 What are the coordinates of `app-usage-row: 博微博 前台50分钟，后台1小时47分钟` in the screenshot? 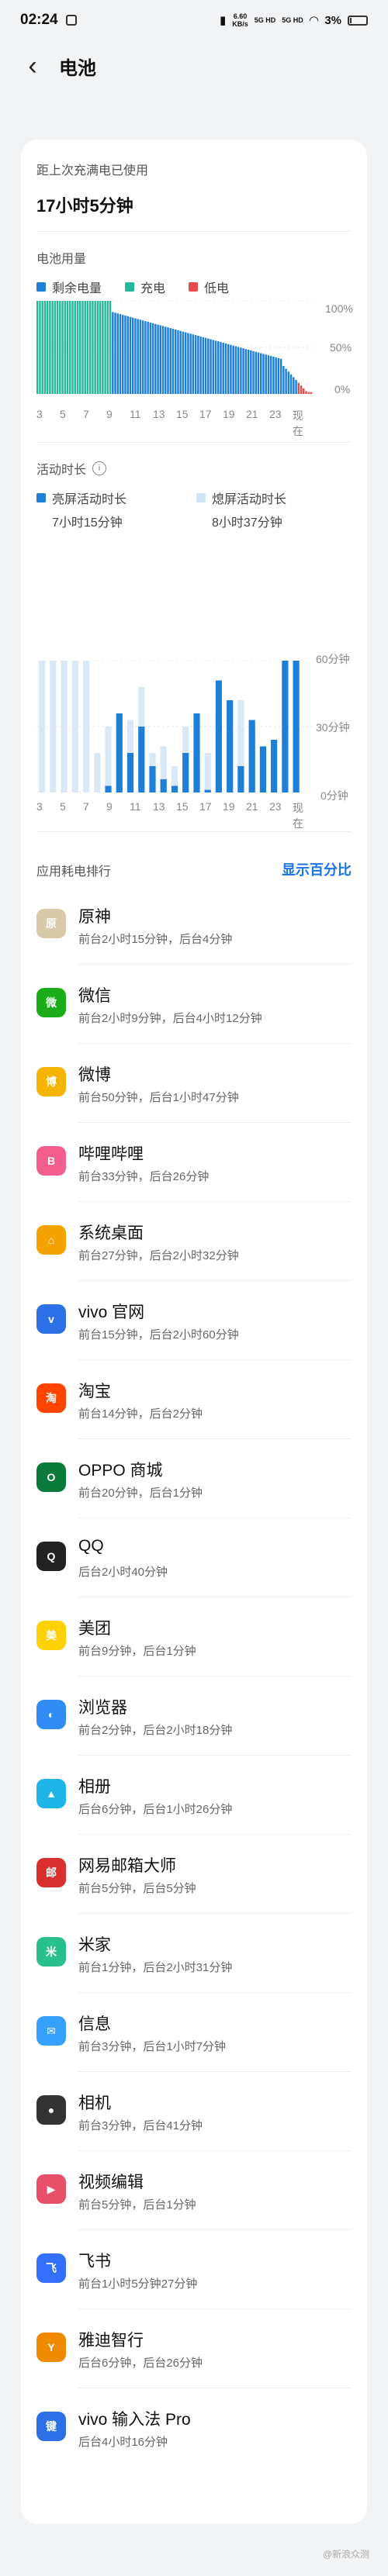 It's located at (194, 1083).